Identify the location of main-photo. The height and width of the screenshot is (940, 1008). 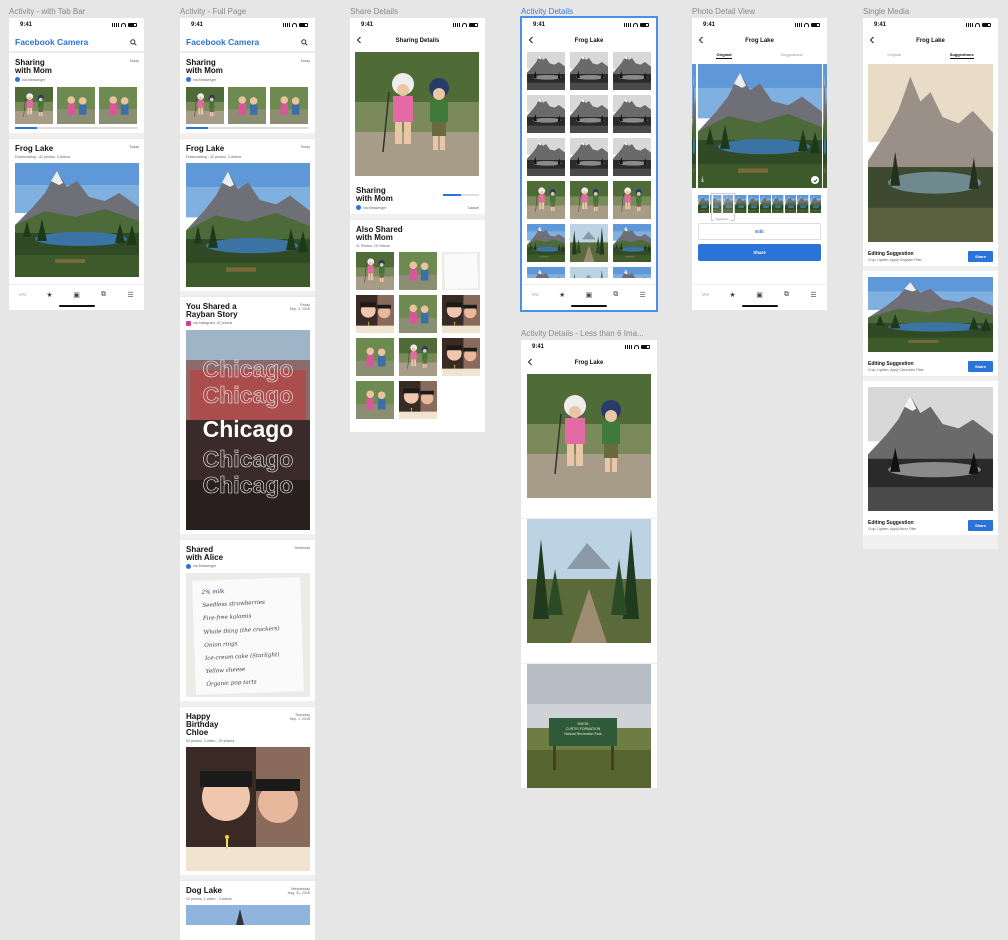
(760, 126).